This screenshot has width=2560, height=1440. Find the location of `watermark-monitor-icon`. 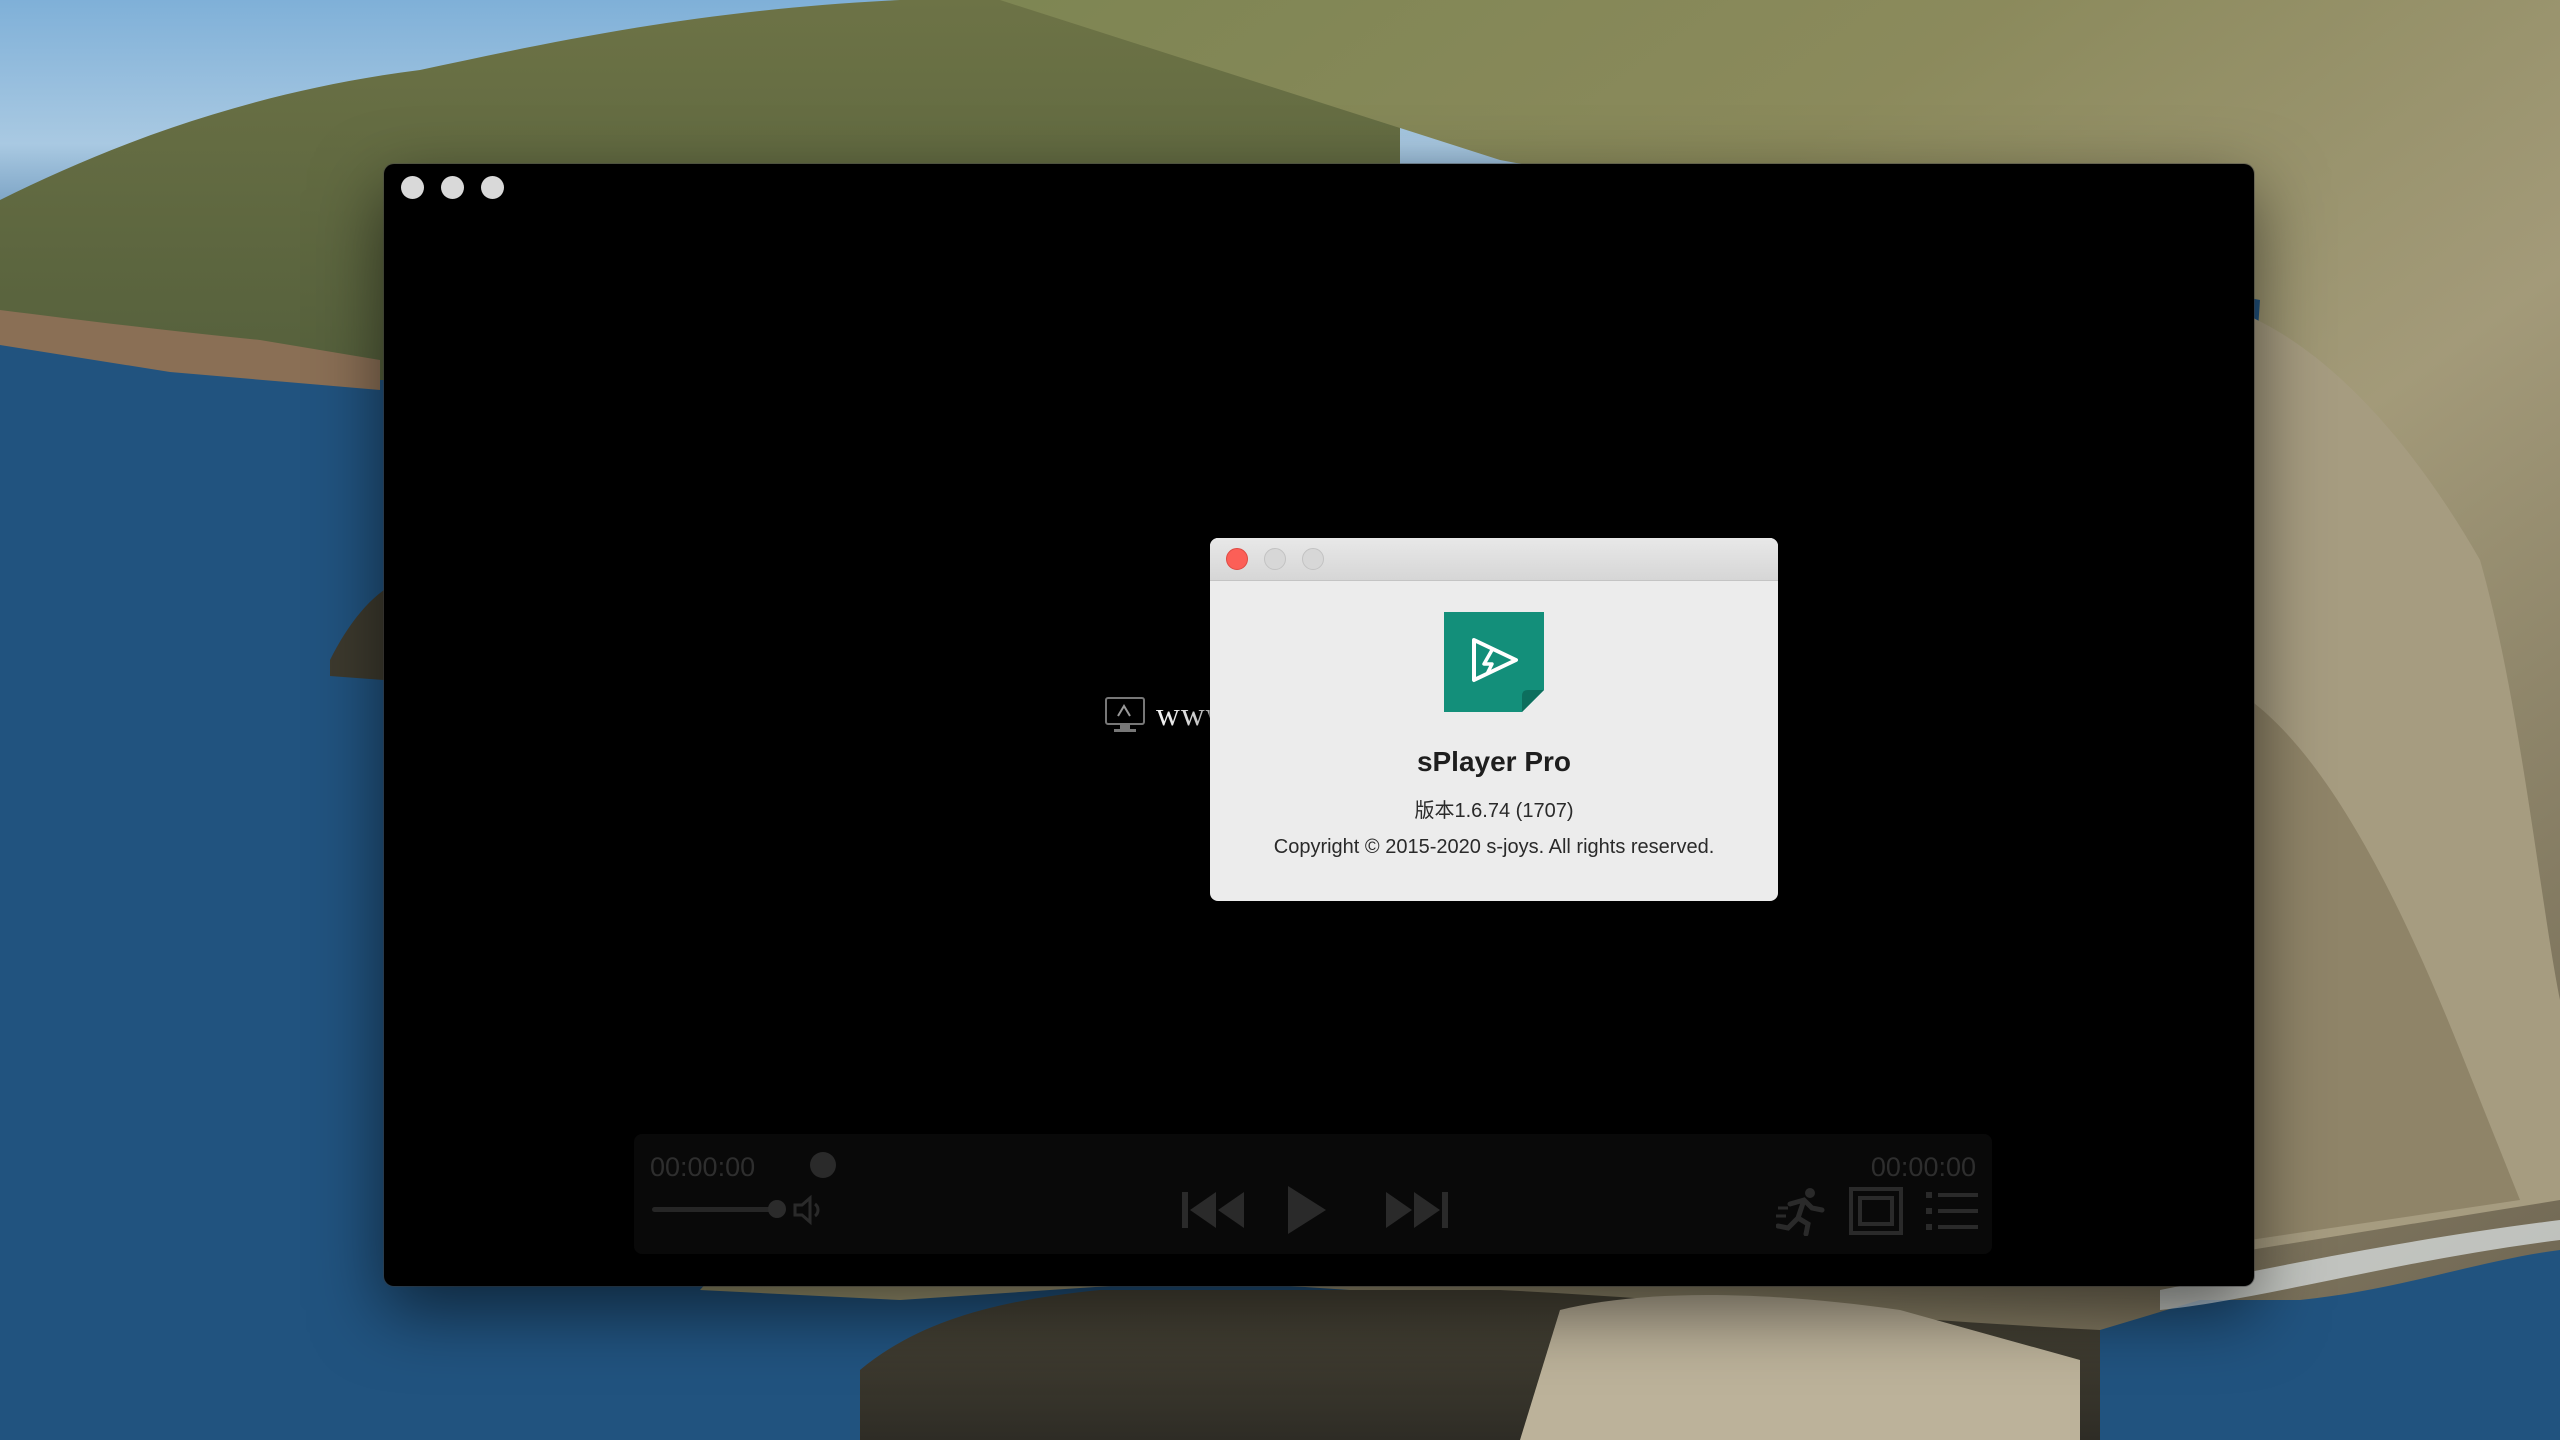

watermark-monitor-icon is located at coordinates (1125, 714).